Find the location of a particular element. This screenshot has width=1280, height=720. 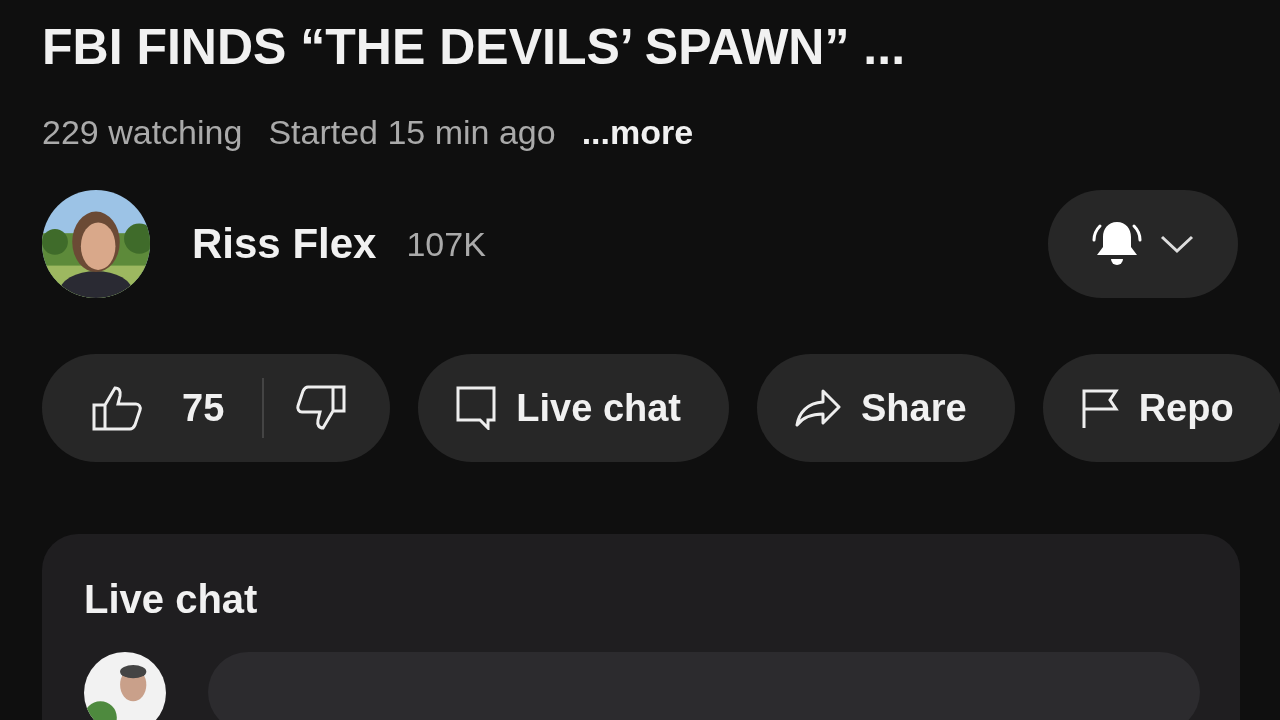

like-button: 75 is located at coordinates (158, 408).